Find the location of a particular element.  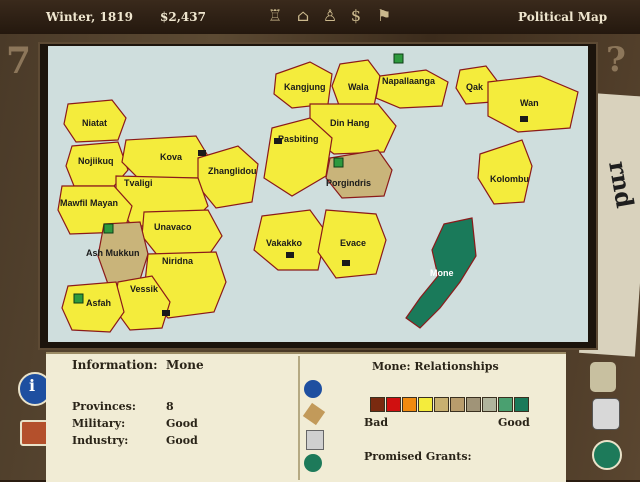

label-vakakko: Vakakko is located at coordinates (284, 243).